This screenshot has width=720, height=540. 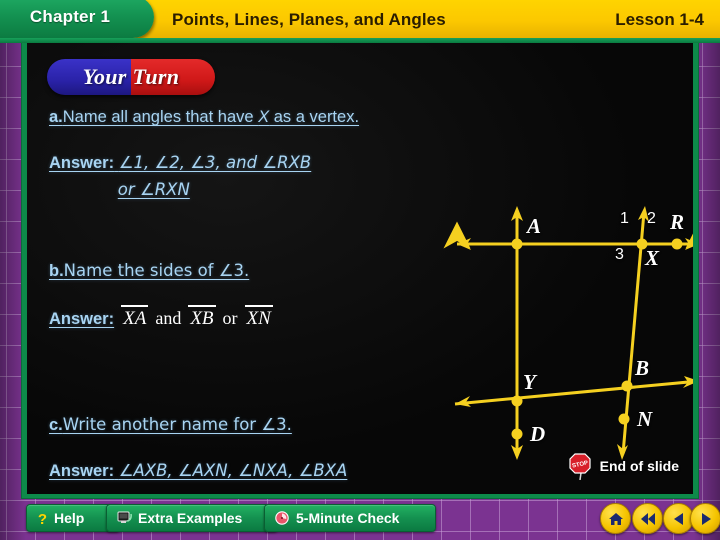 I want to click on left-arrow-icon, so click(x=678, y=518).